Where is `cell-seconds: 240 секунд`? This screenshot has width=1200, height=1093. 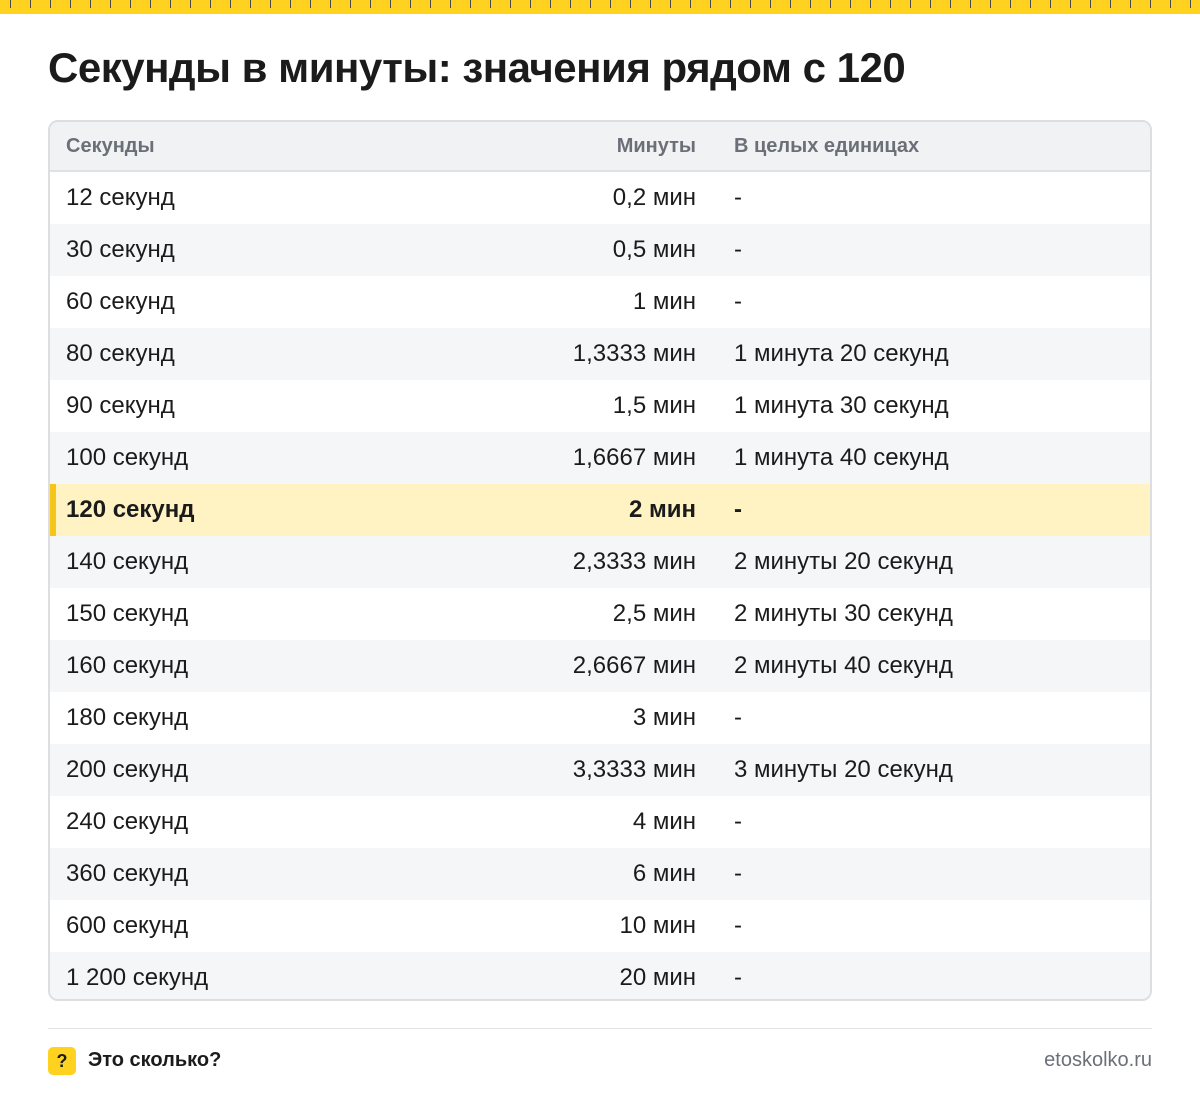
cell-seconds: 240 секунд is located at coordinates (127, 821).